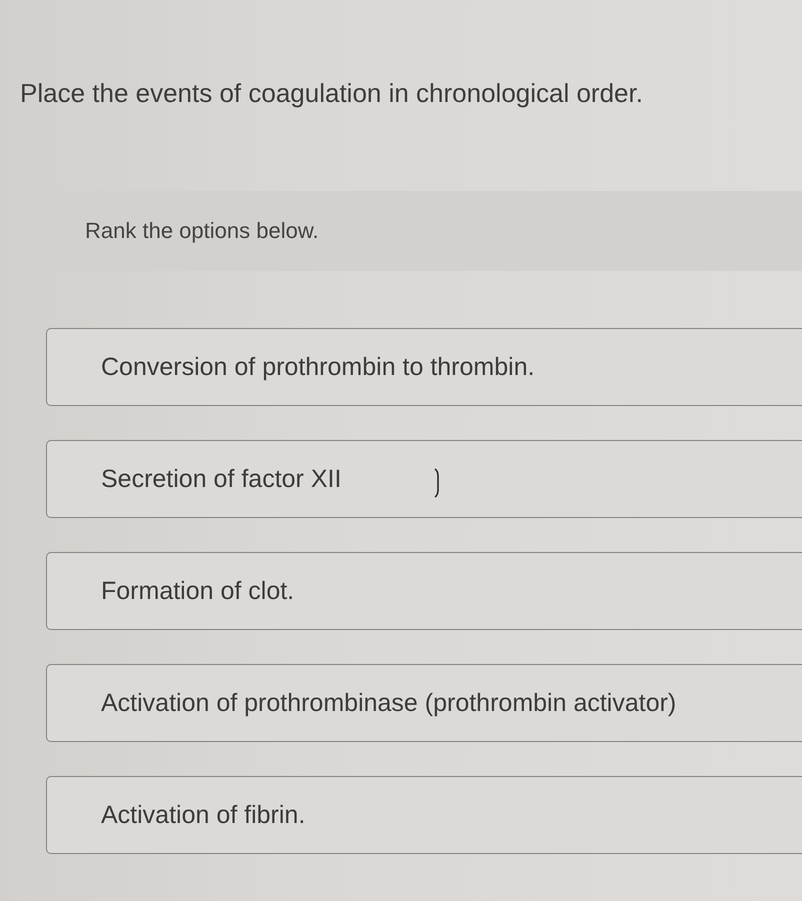 The image size is (802, 901). What do you see at coordinates (424, 703) in the screenshot?
I see `rank-option: Activation of prothrombinase (prothrombin activator)` at bounding box center [424, 703].